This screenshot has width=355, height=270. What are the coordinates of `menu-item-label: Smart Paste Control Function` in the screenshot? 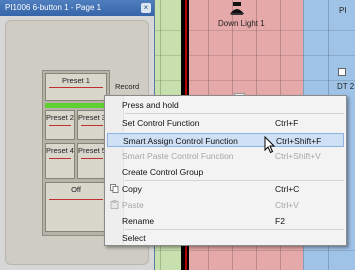 It's located at (178, 156).